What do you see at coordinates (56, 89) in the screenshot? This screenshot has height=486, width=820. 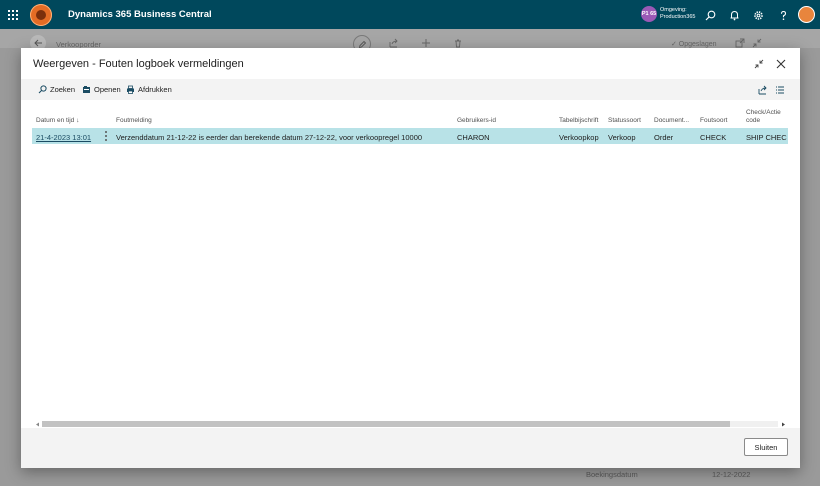 I see `search-button: Zoeken` at bounding box center [56, 89].